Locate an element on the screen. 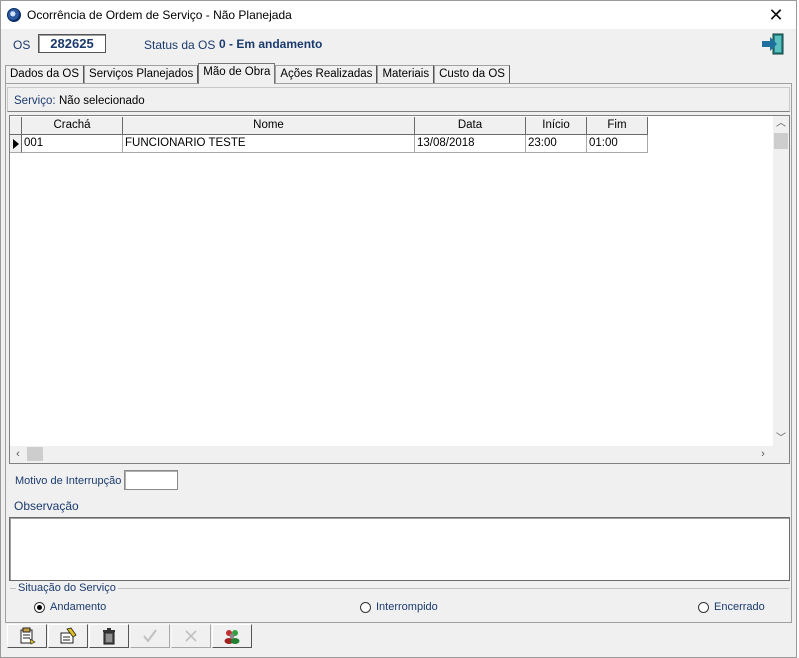  column-header-inicio: Início is located at coordinates (556, 126).